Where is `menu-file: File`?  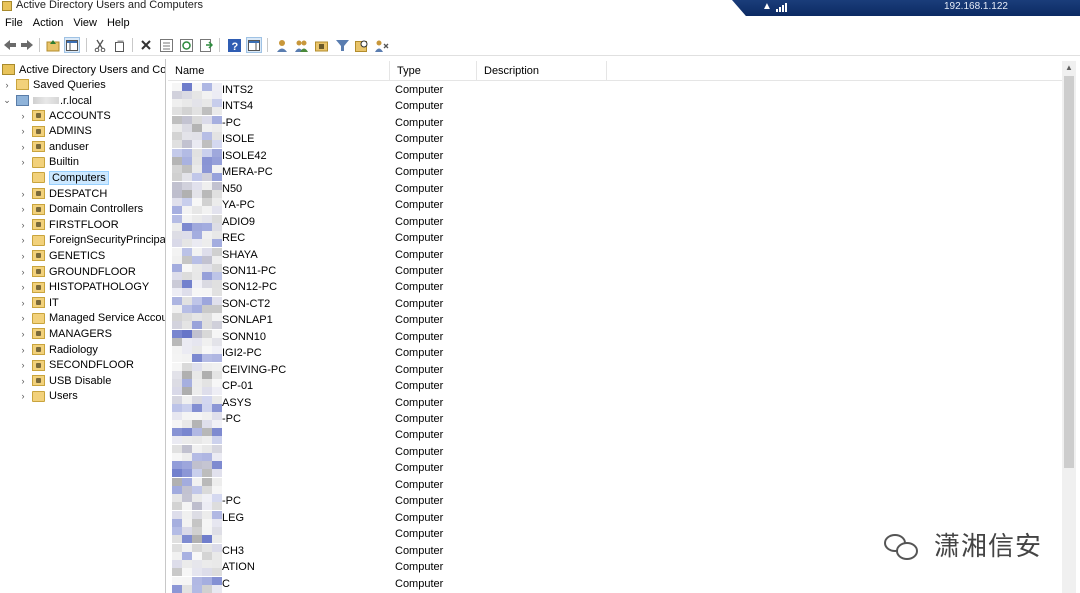 menu-file: File is located at coordinates (14, 24).